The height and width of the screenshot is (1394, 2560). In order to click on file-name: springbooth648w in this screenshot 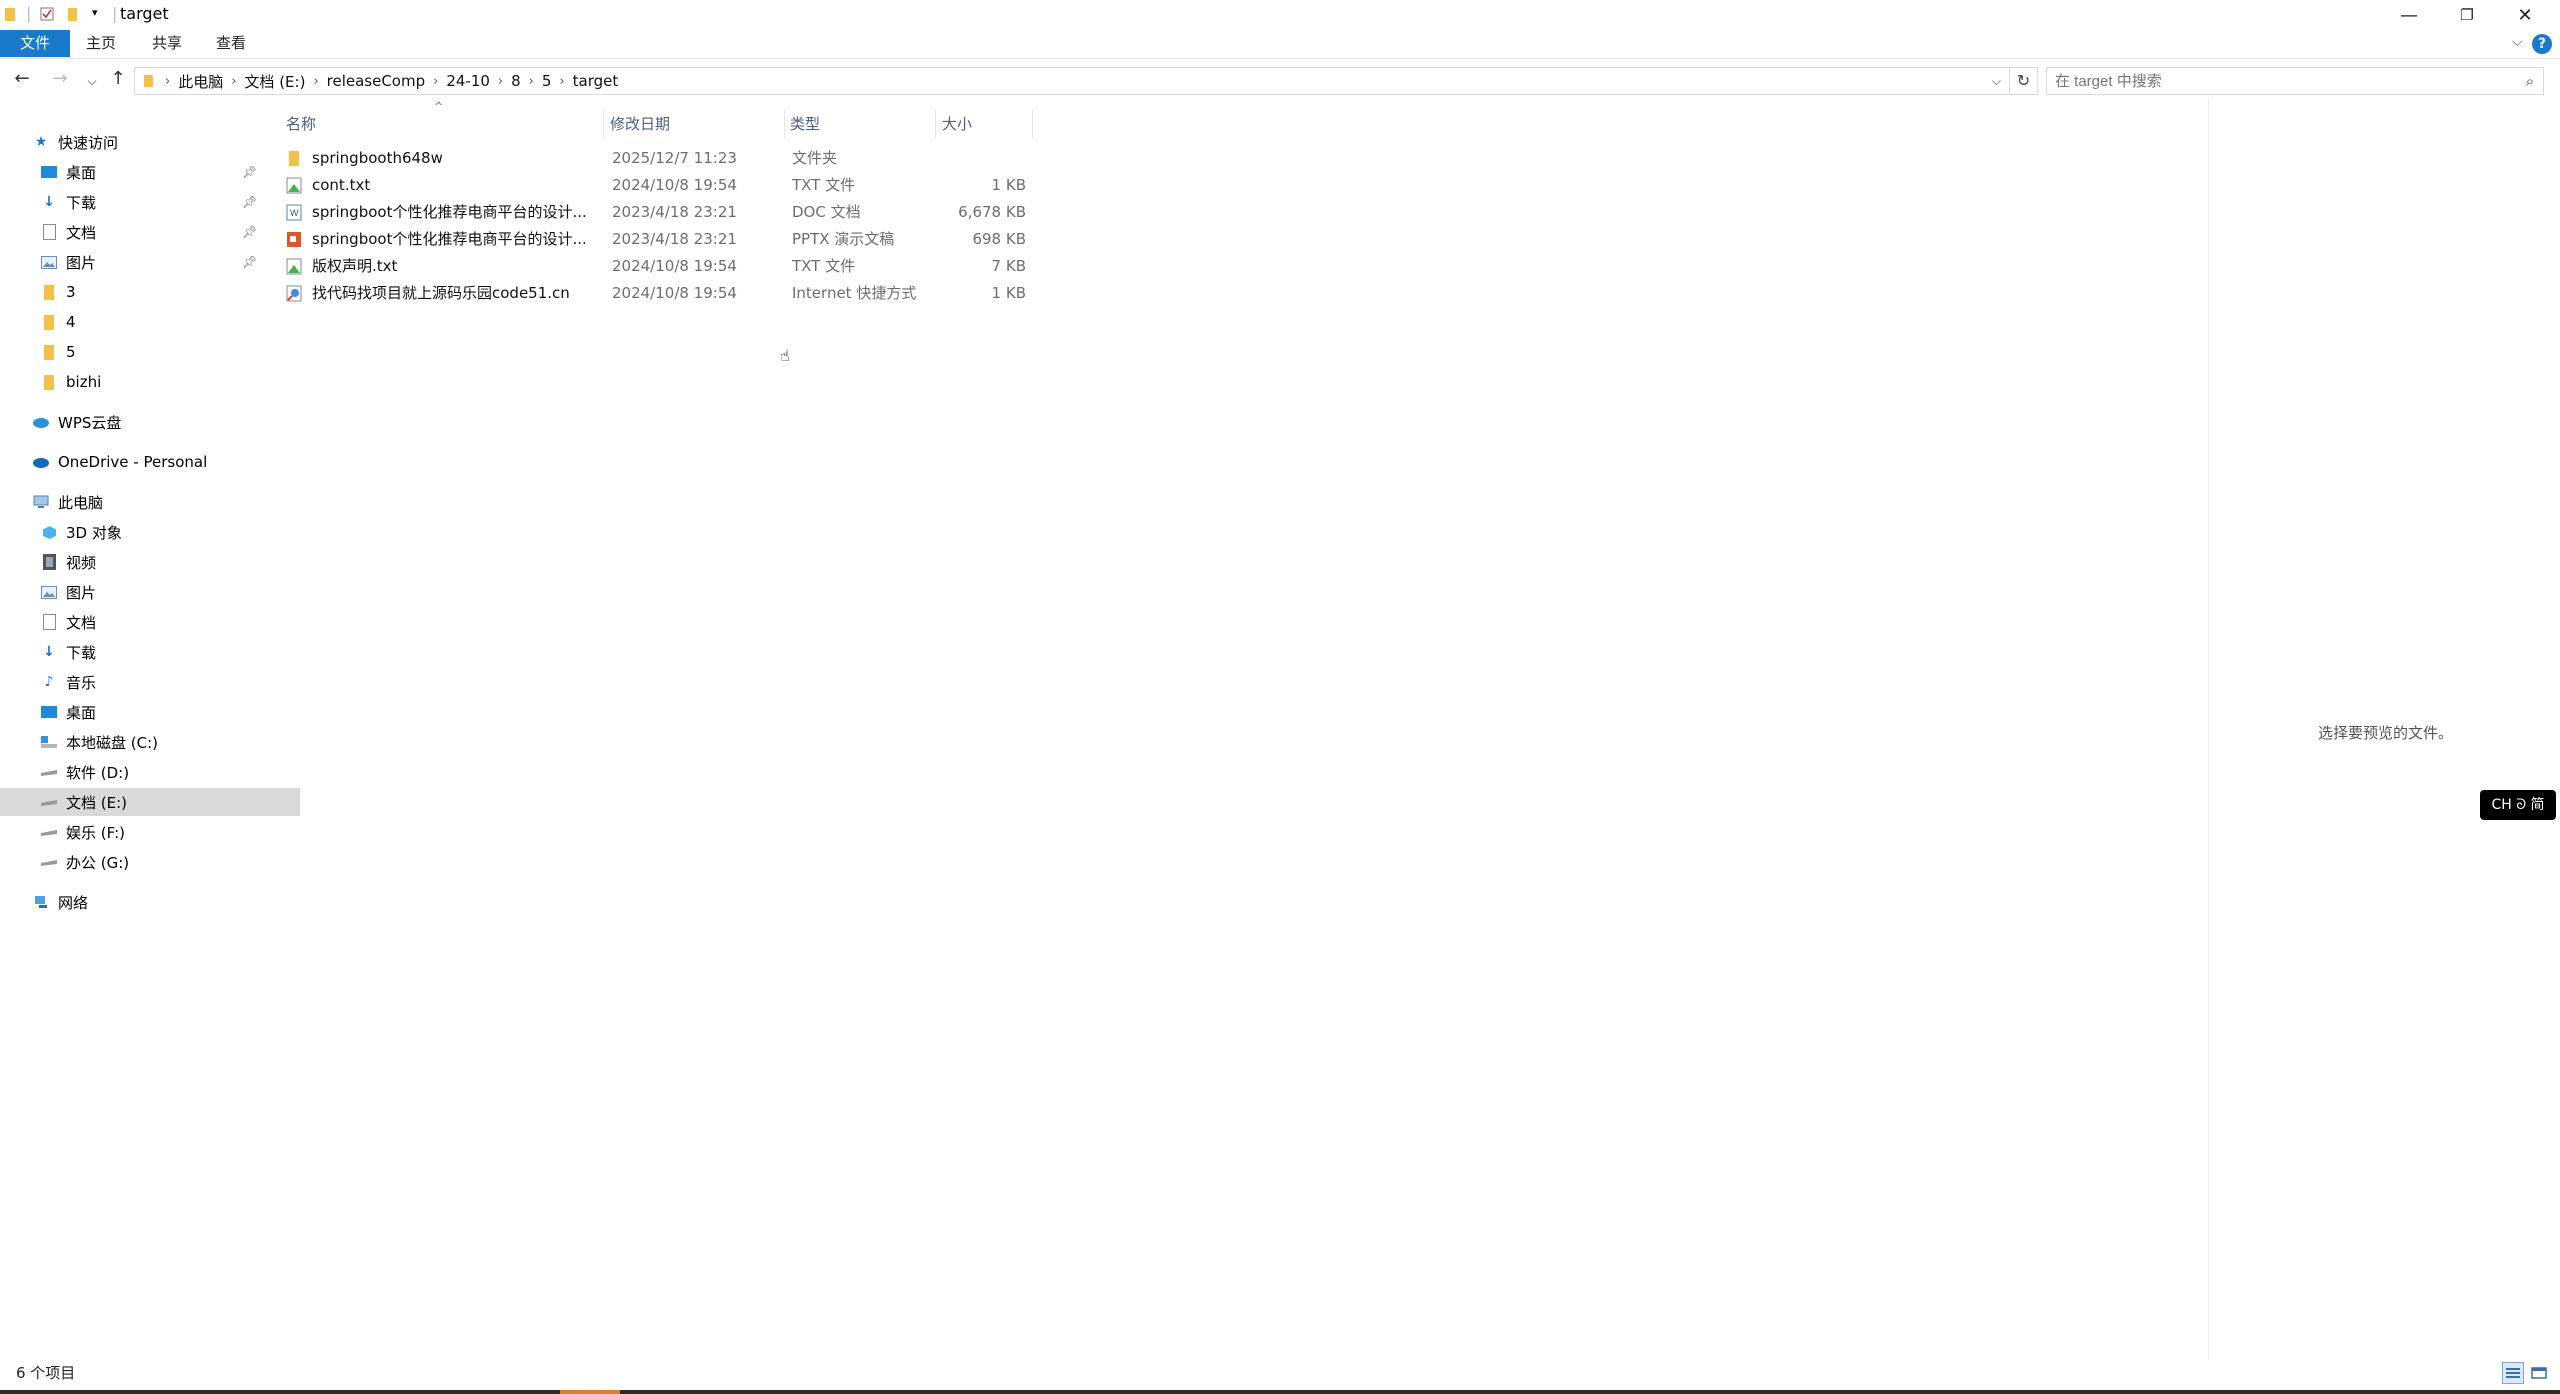, I will do `click(377, 158)`.